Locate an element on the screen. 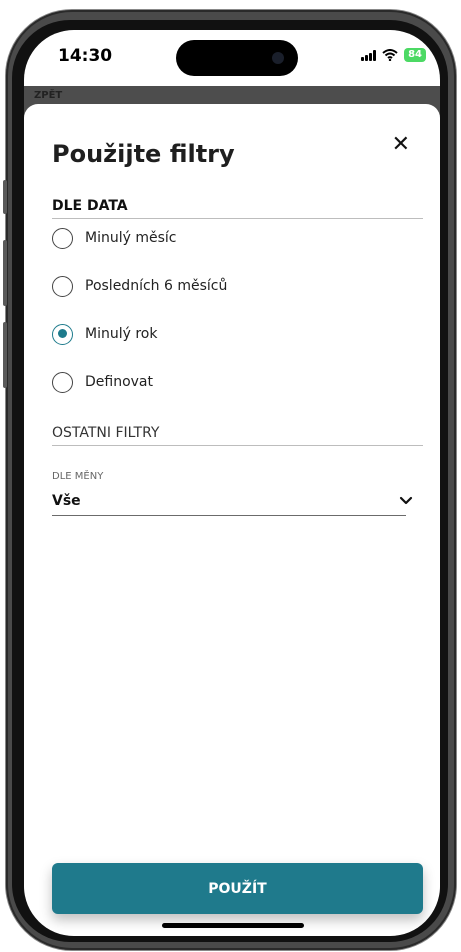 The image size is (461, 952). radio-selected-icon is located at coordinates (62, 334).